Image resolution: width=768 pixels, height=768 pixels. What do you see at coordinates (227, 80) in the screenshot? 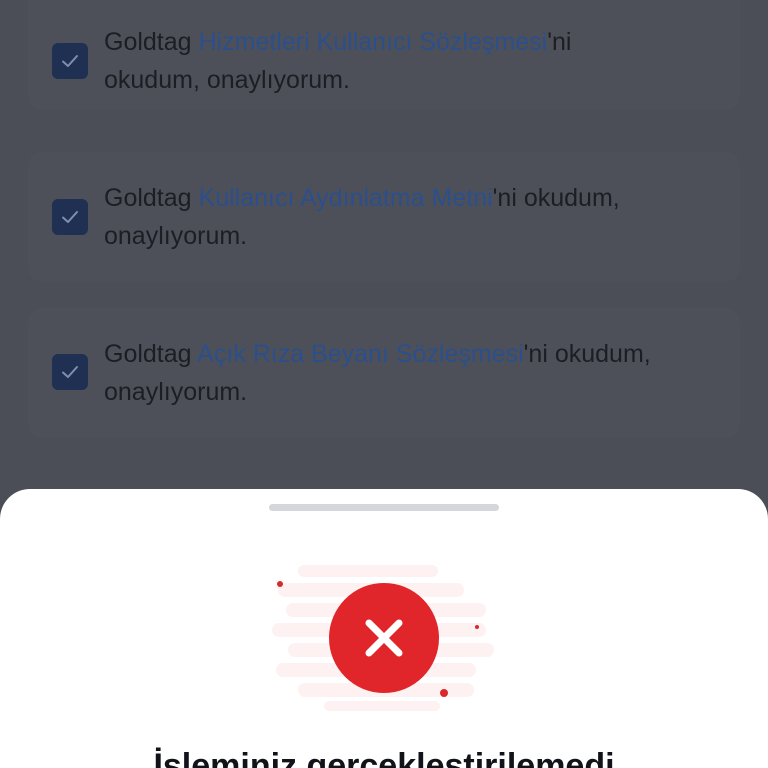
I see `consent-line2: okudum, onaylıyorum.` at bounding box center [227, 80].